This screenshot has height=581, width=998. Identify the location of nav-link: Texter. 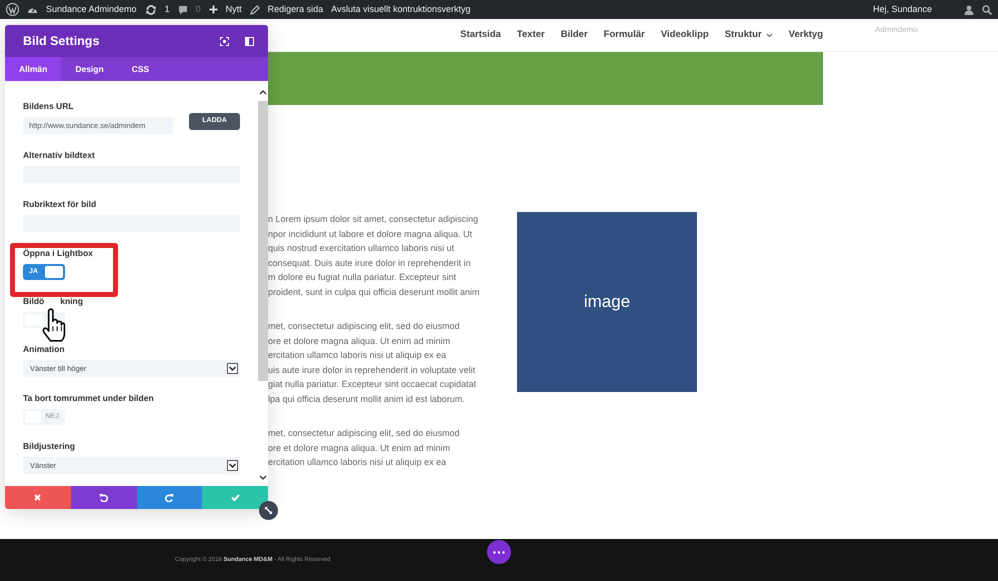
(530, 35).